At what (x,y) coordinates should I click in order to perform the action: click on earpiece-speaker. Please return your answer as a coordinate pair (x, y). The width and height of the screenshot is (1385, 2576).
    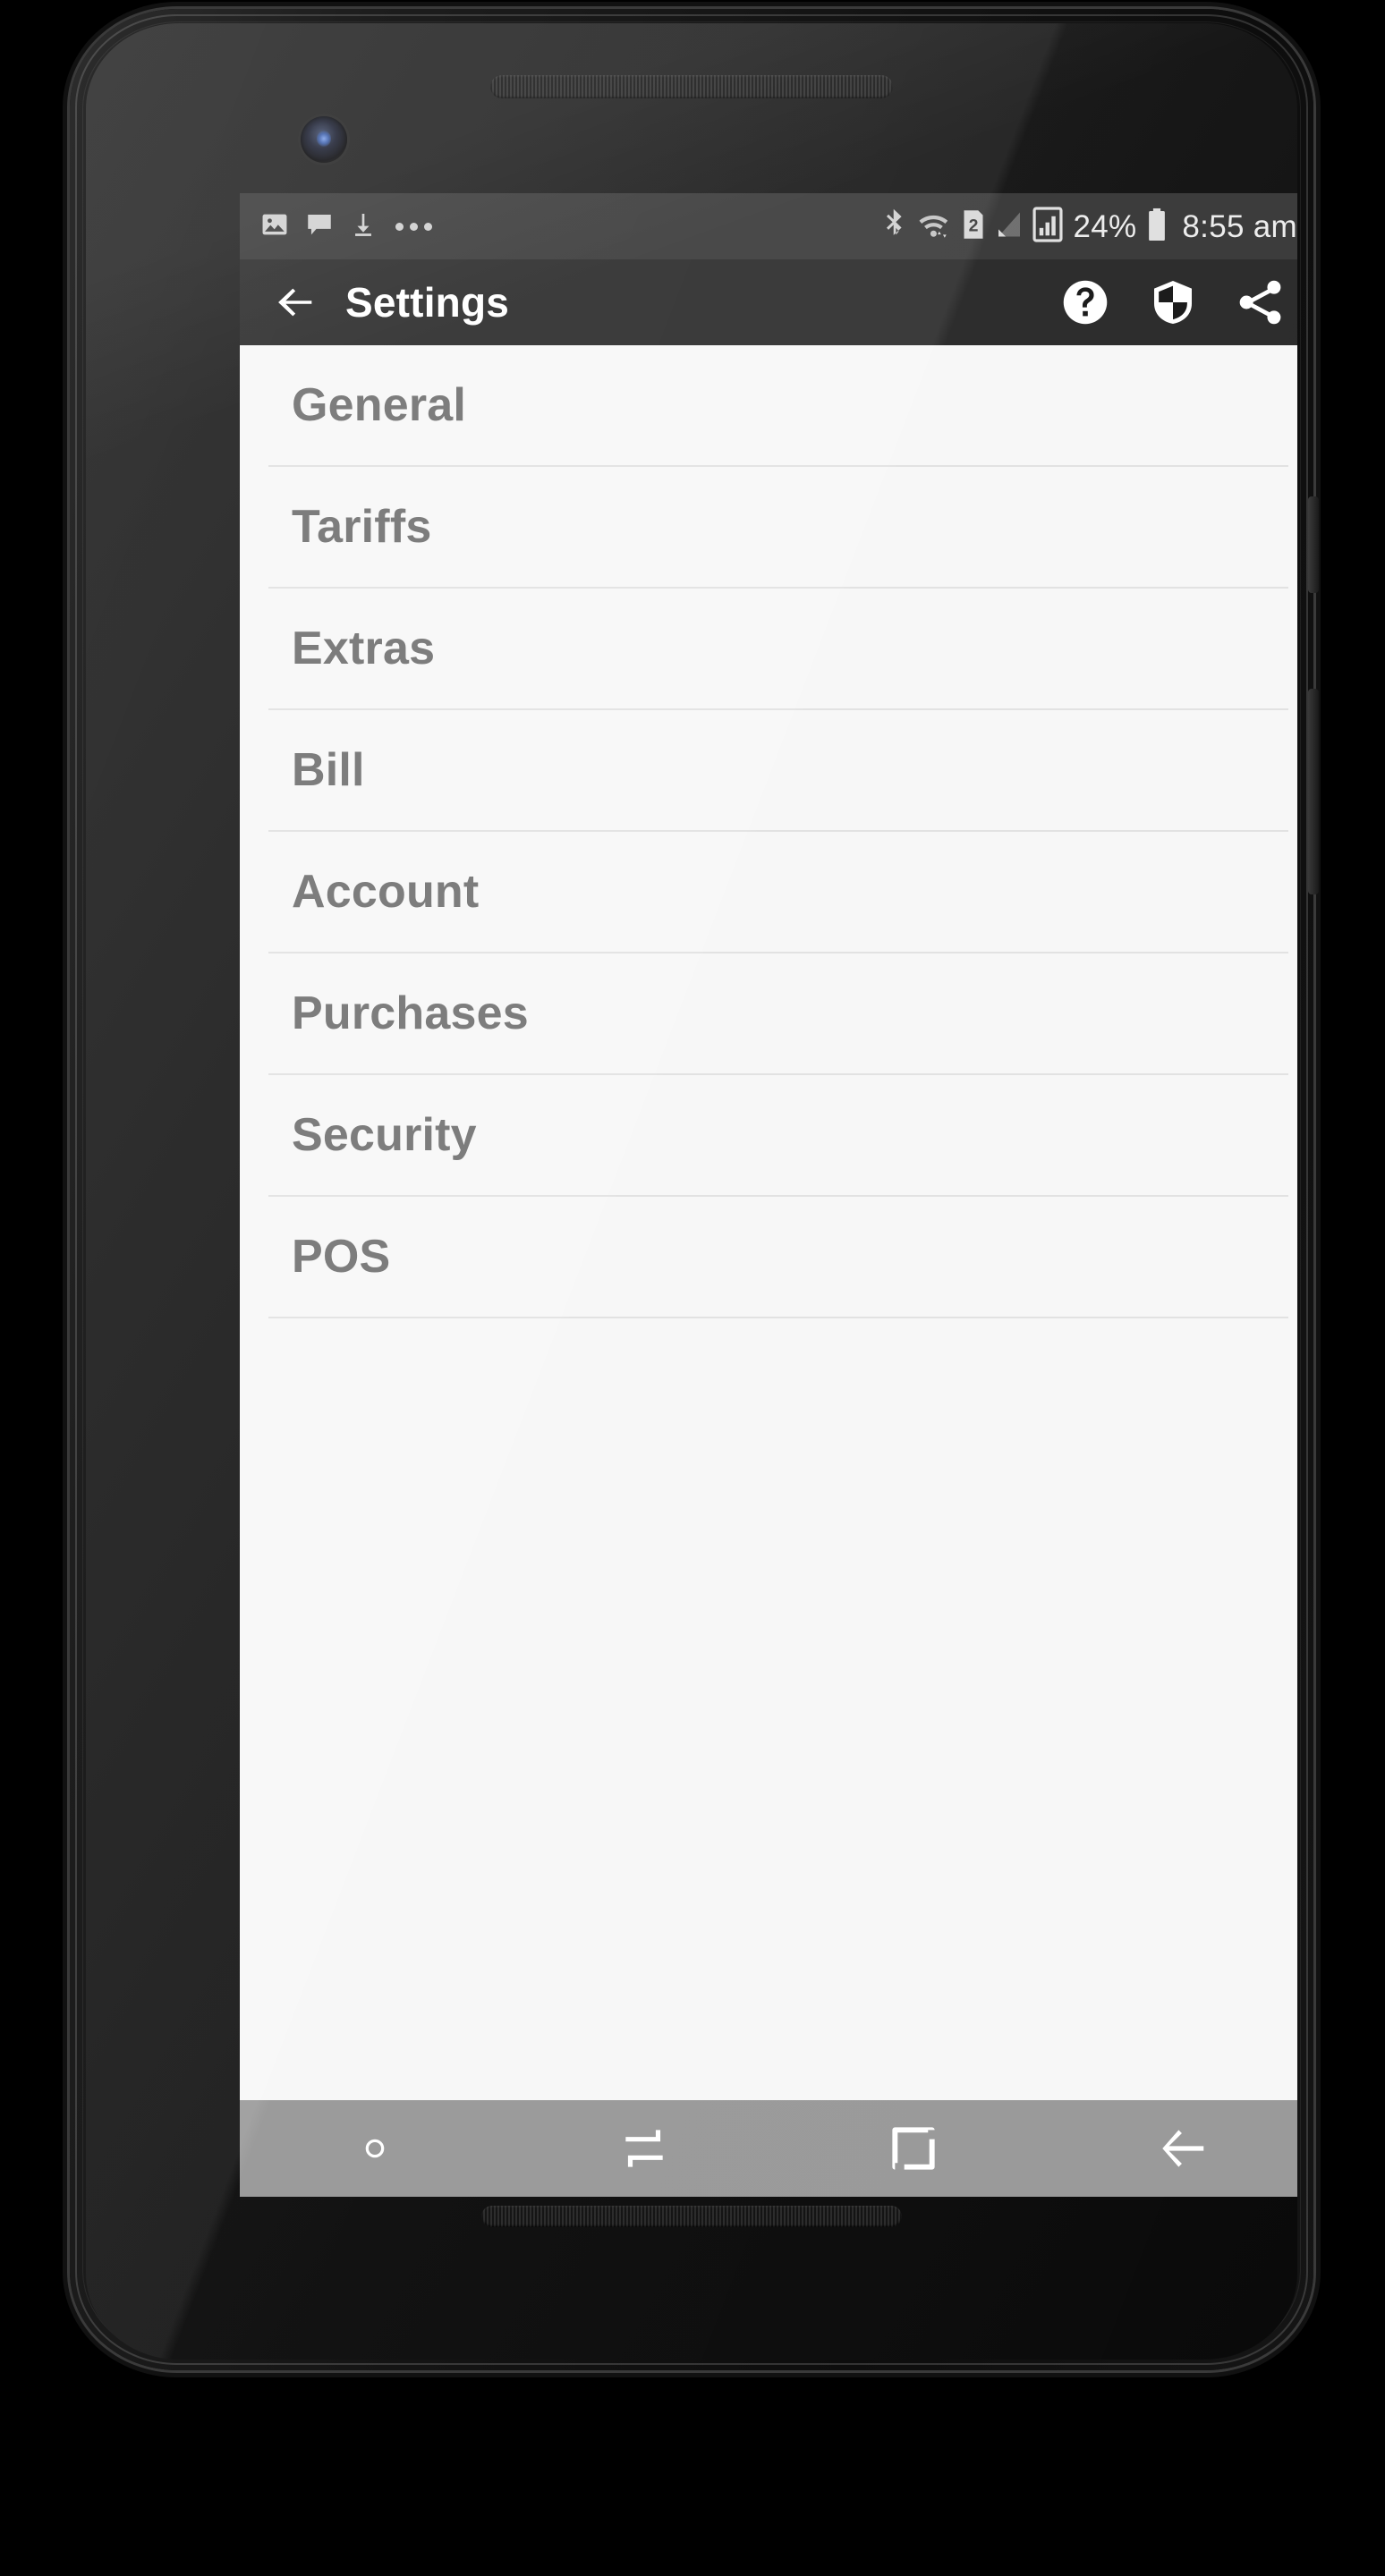
    Looking at the image, I should click on (691, 86).